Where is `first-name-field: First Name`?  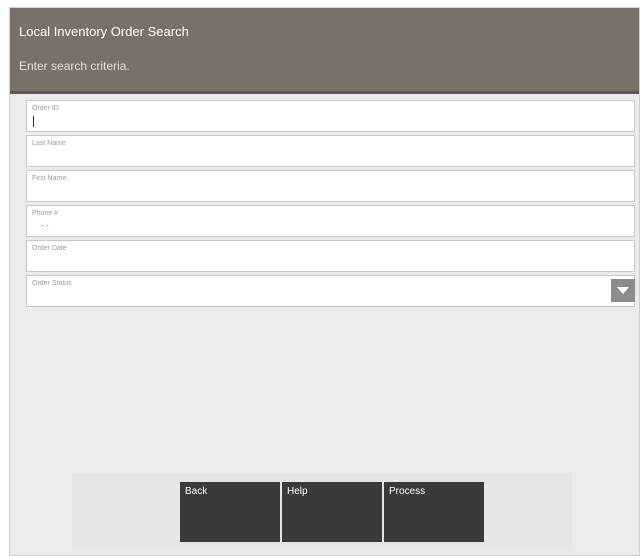
first-name-field: First Name is located at coordinates (330, 186).